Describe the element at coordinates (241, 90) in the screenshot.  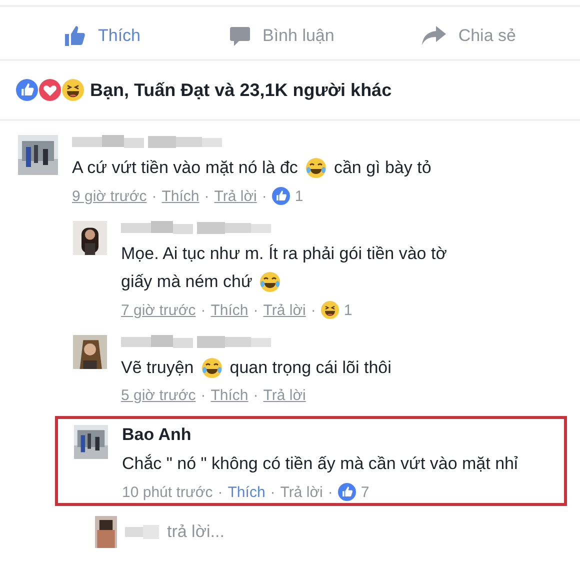
I see `reactions-summary: Bạn, Tuấn Đạt và 23,1K người khác` at that location.